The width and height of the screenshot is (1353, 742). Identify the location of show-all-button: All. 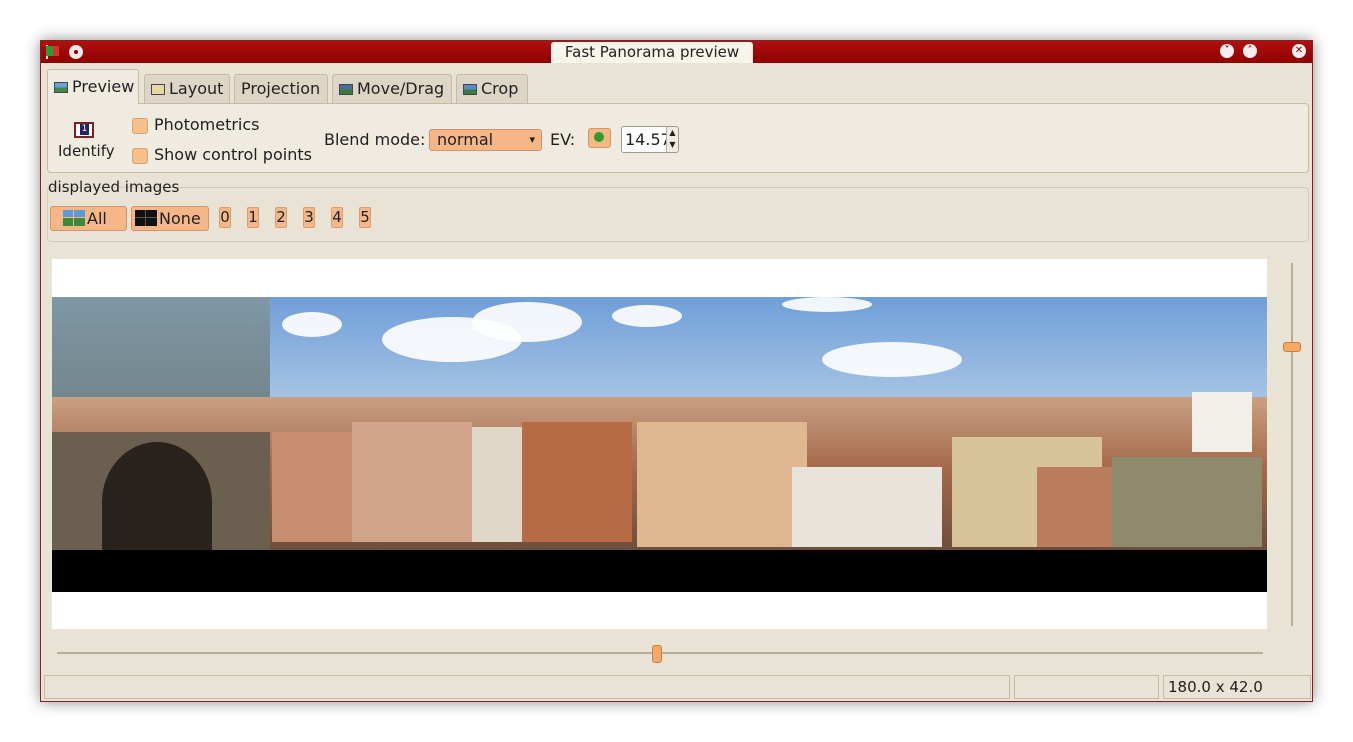
(88, 218).